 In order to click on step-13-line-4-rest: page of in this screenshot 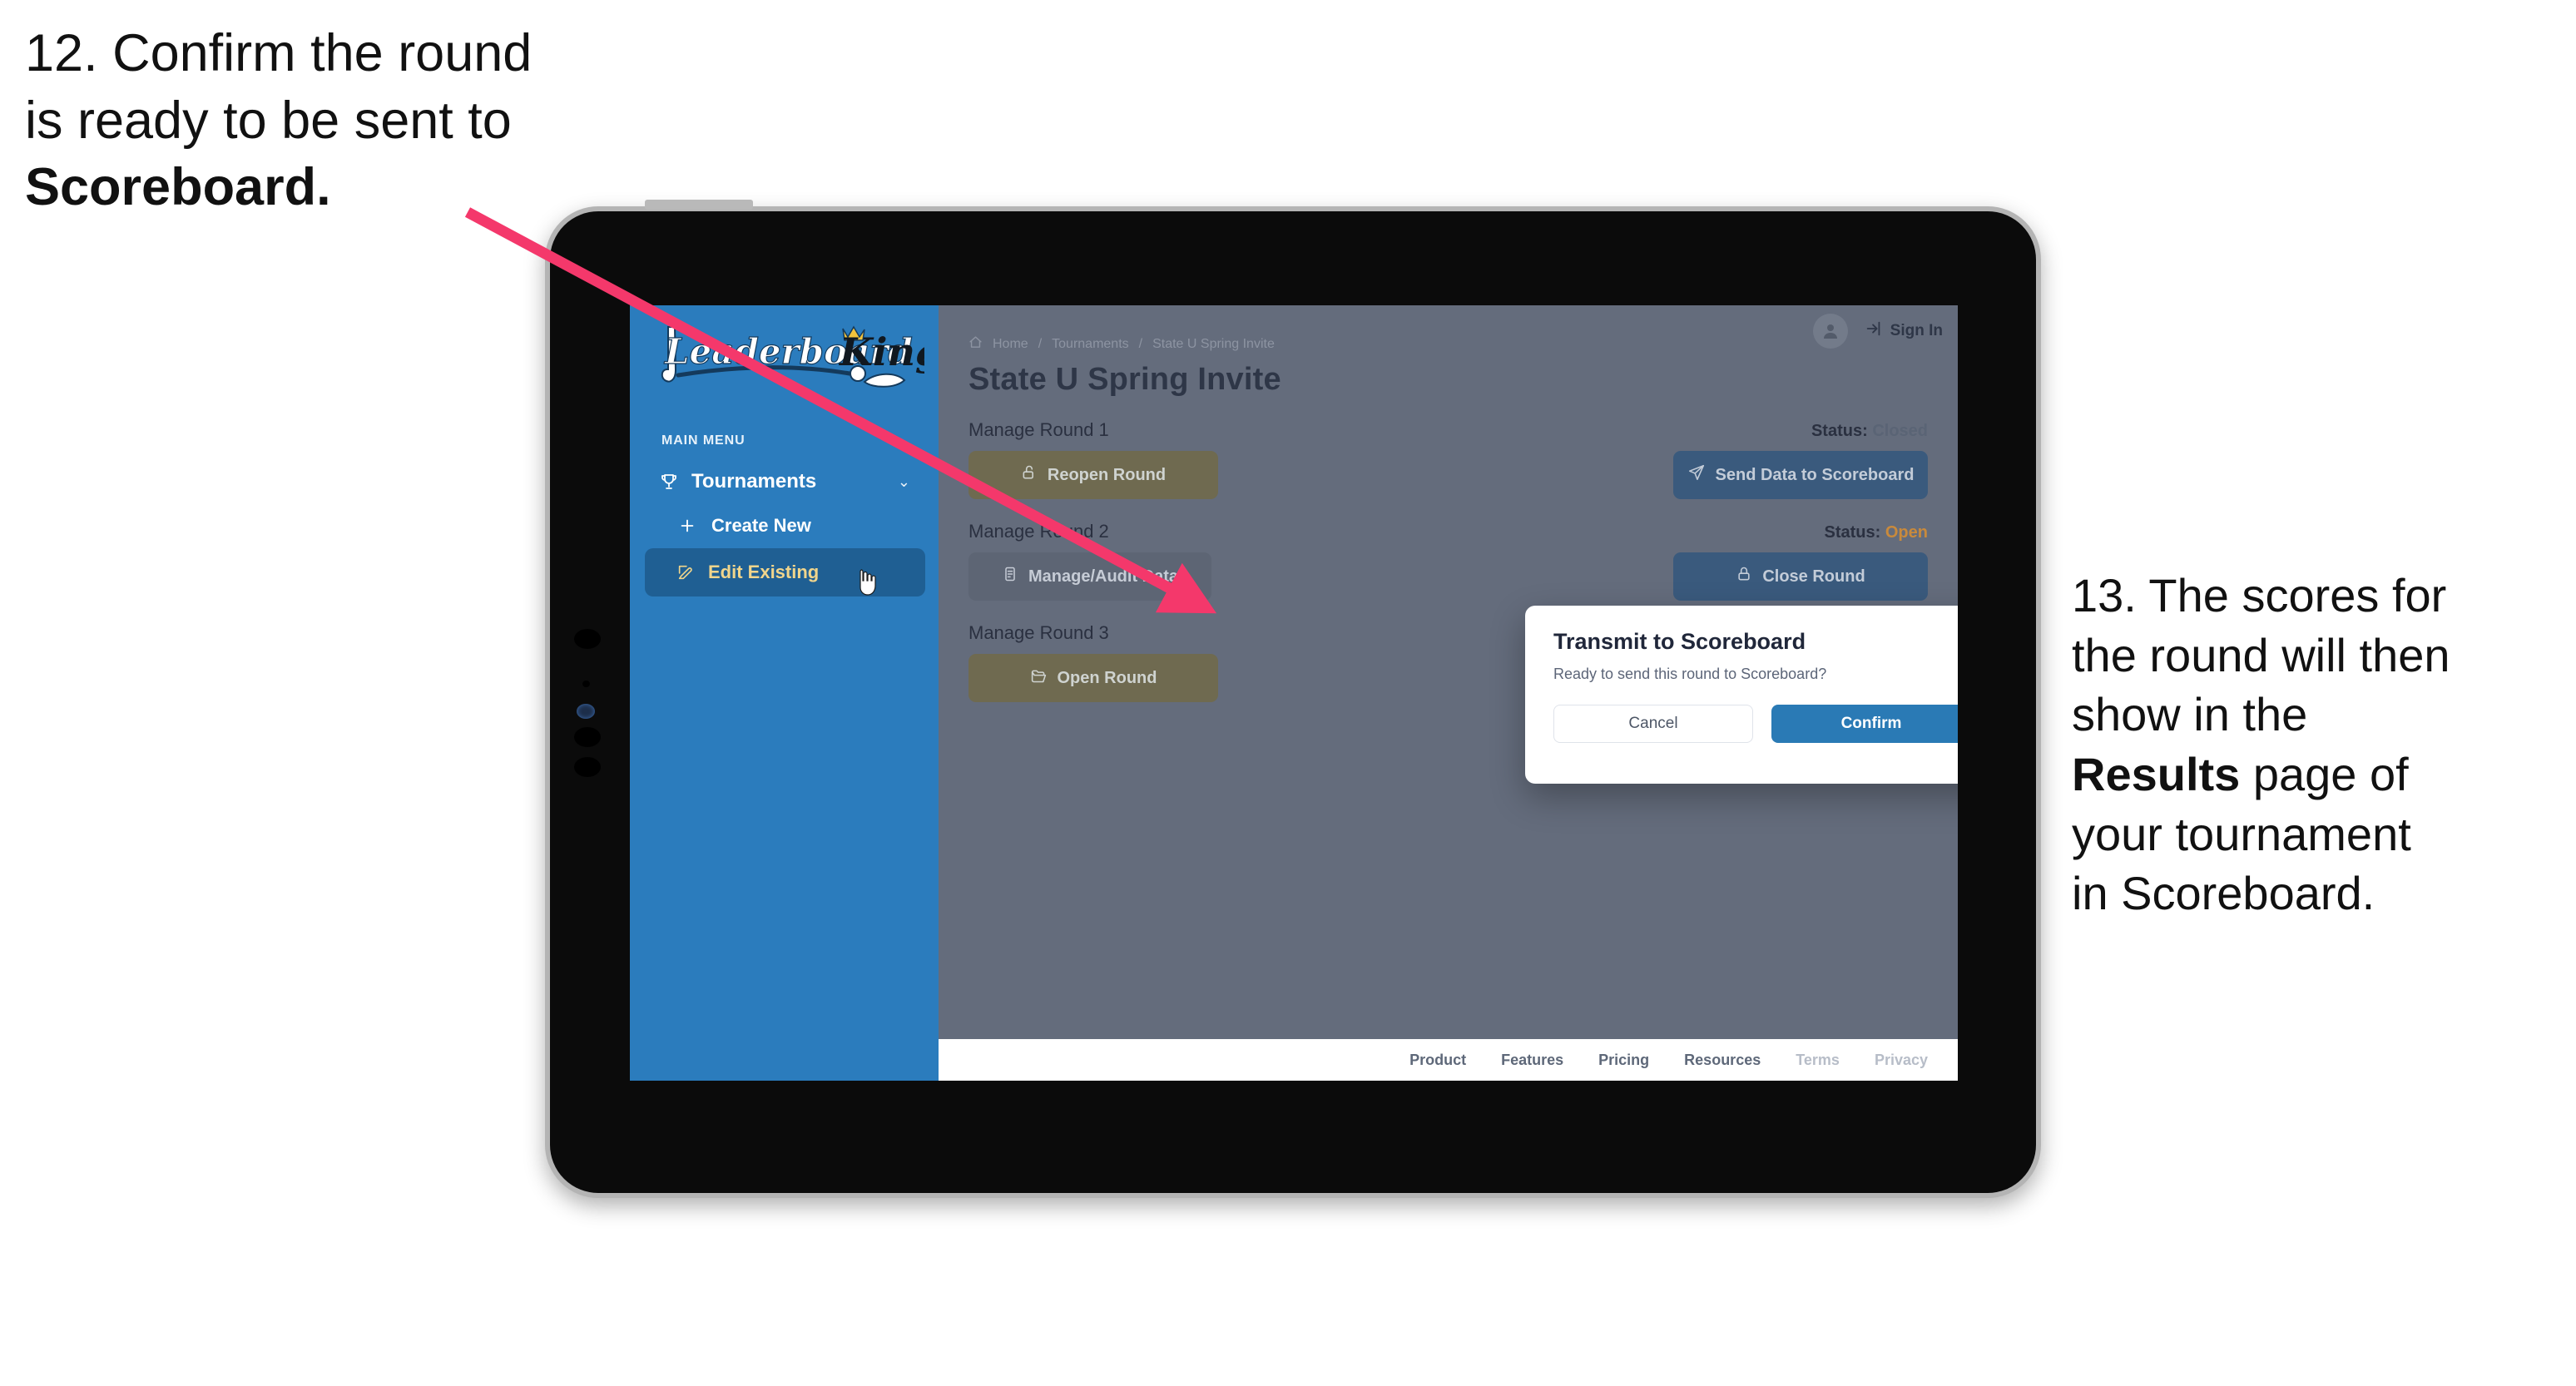, I will do `click(2325, 774)`.